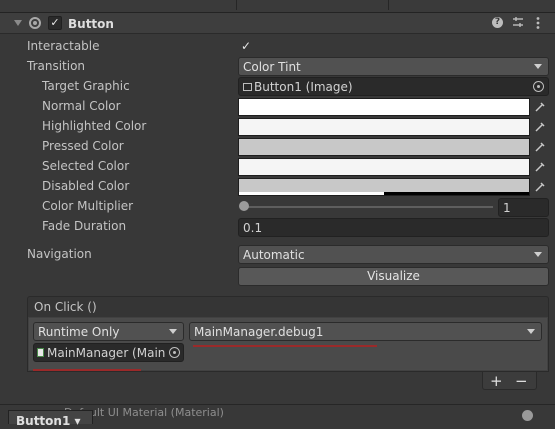  I want to click on target-graphic-field: Button1 (Image), so click(393, 86).